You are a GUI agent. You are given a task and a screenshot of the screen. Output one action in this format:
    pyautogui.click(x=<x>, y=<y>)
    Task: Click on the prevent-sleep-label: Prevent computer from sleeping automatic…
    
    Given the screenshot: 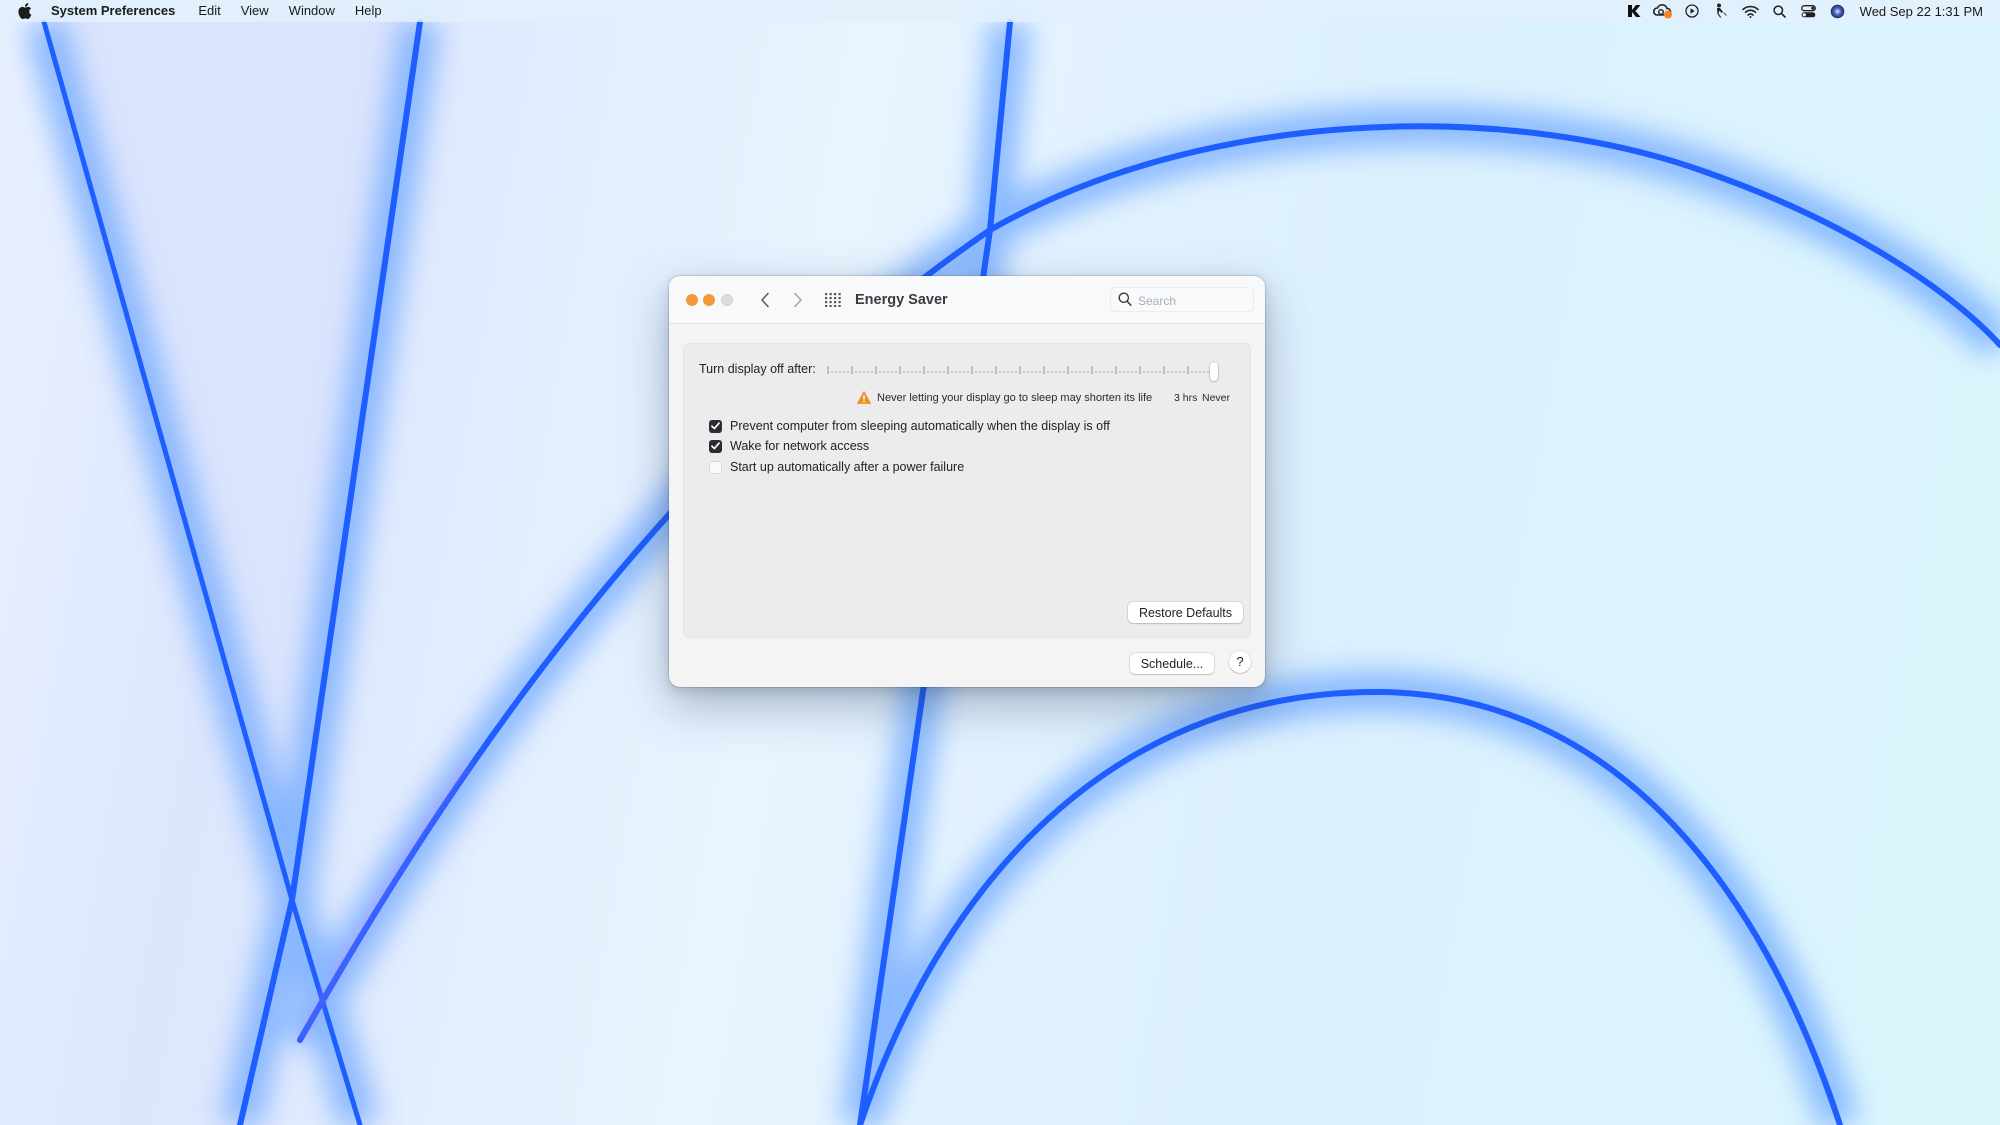 What is the action you would take?
    pyautogui.click(x=920, y=426)
    